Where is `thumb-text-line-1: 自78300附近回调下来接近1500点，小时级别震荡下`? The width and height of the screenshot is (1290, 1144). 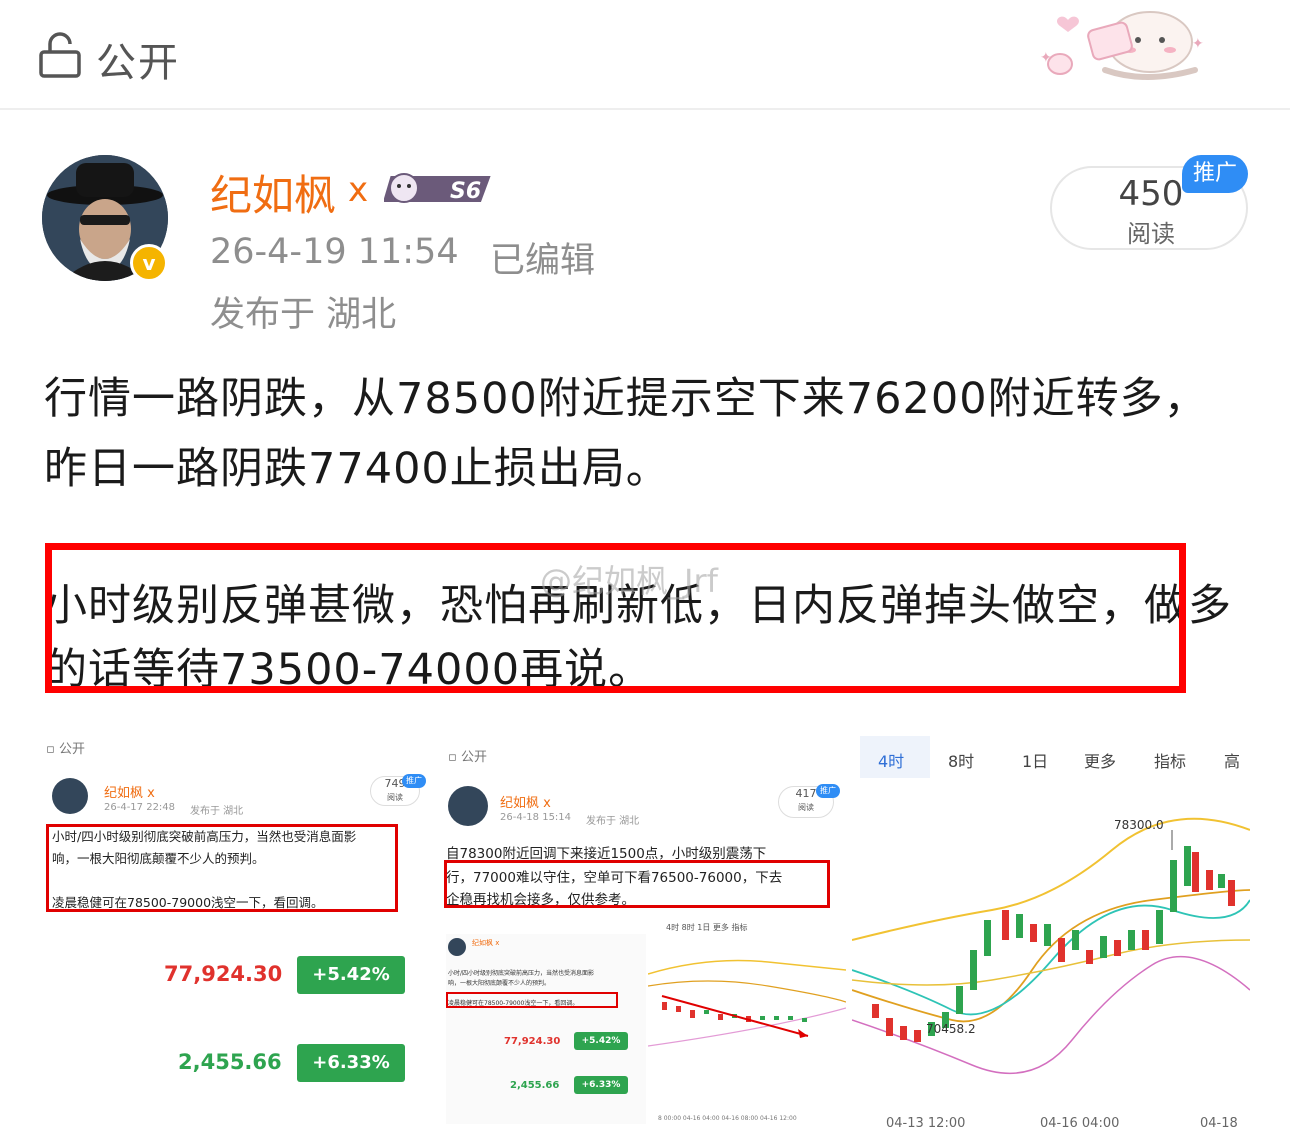 thumb-text-line-1: 自78300附近回调下来接近1500点，小时级别震荡下 is located at coordinates (606, 854).